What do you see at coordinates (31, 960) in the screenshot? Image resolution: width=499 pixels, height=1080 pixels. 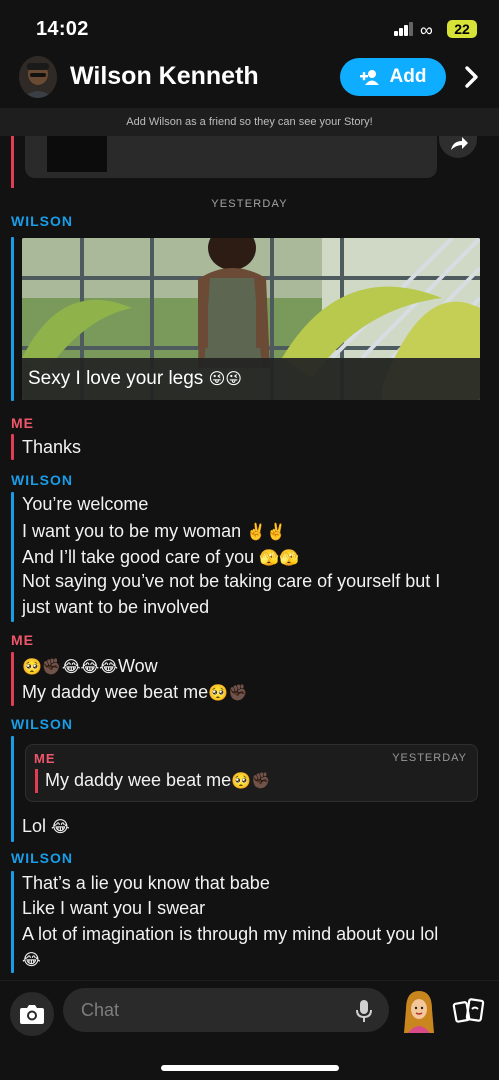 I see `message-text: 😂` at bounding box center [31, 960].